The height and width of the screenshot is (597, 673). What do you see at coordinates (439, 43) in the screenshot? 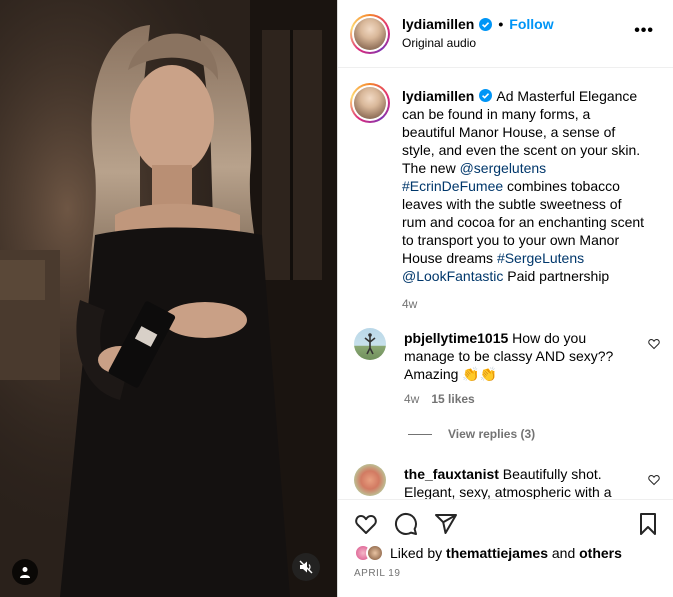
I see `audio-label: Original audio` at bounding box center [439, 43].